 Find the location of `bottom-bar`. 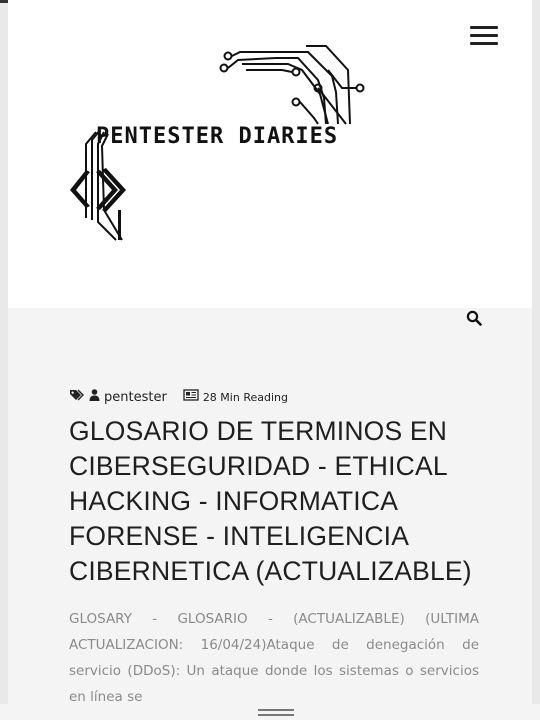

bottom-bar is located at coordinates (270, 712).